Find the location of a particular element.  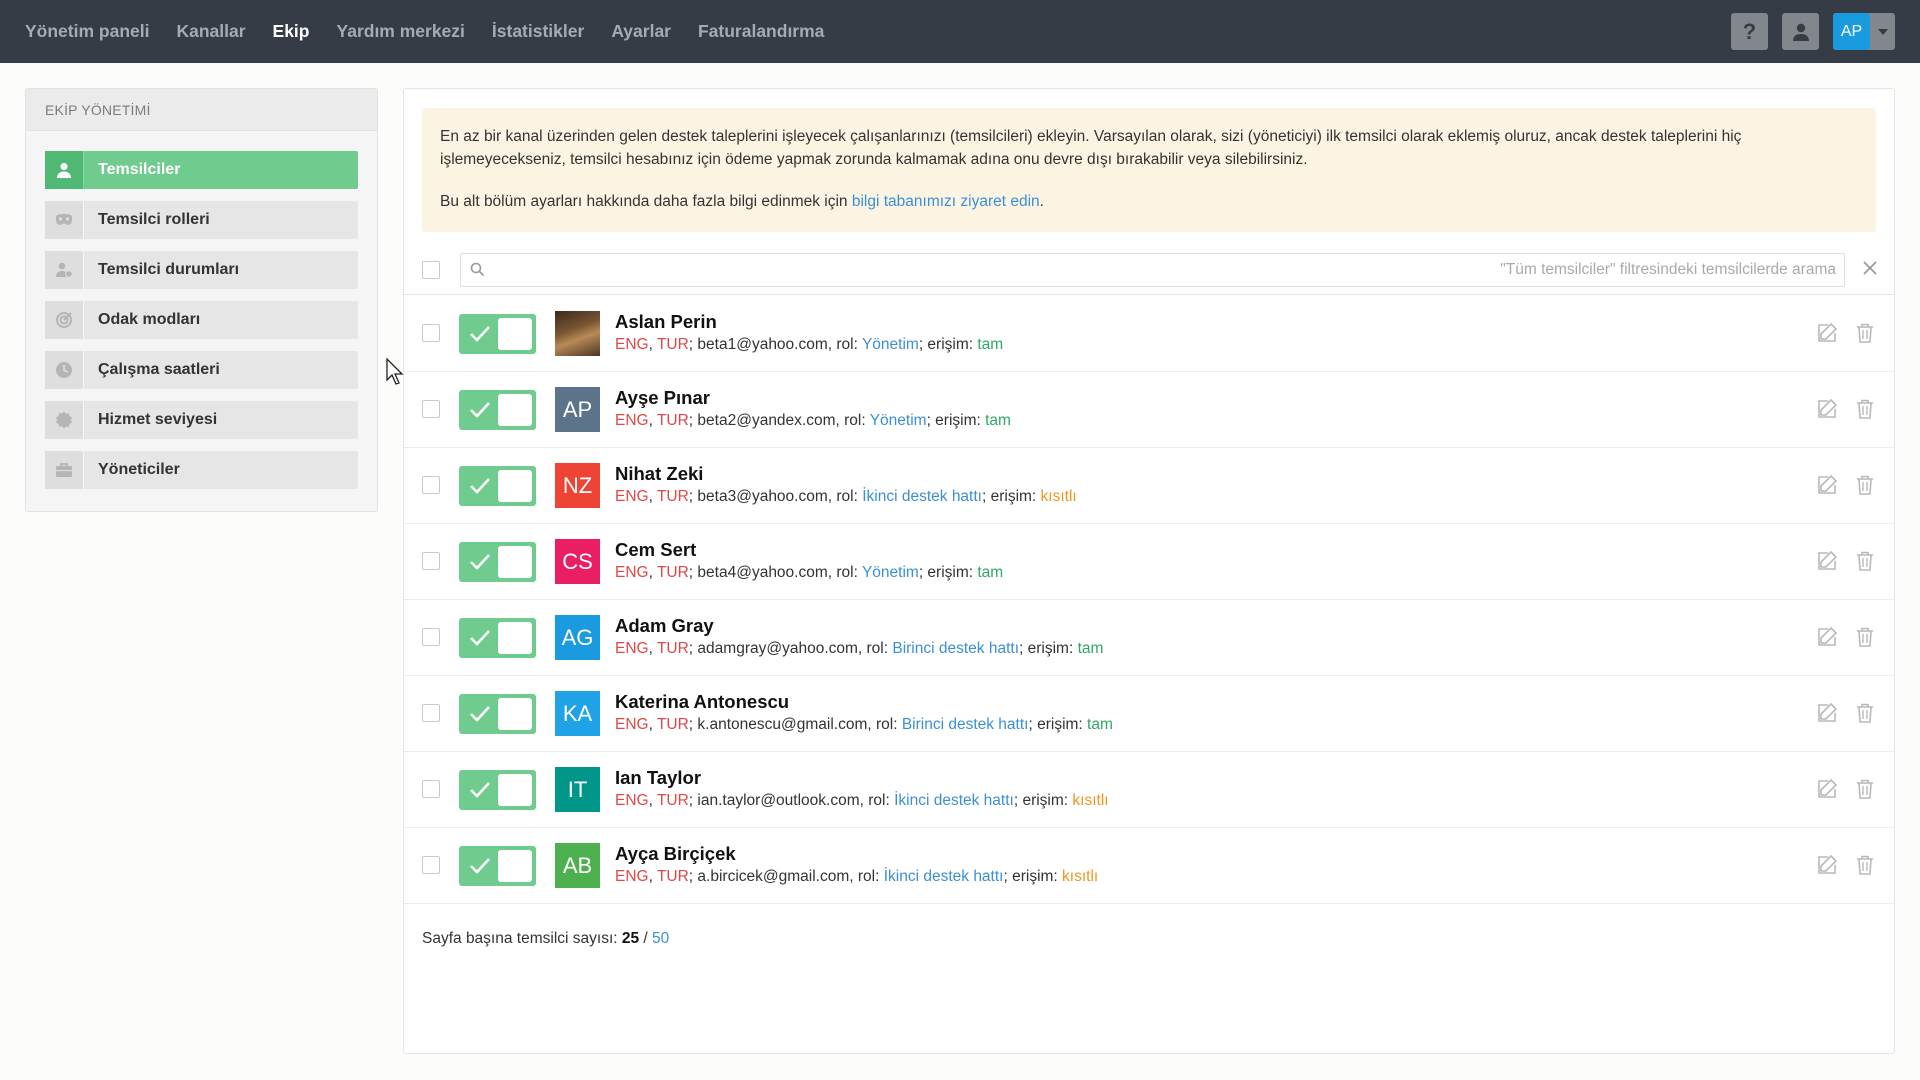

agent-name: Adam Gray is located at coordinates (664, 626).